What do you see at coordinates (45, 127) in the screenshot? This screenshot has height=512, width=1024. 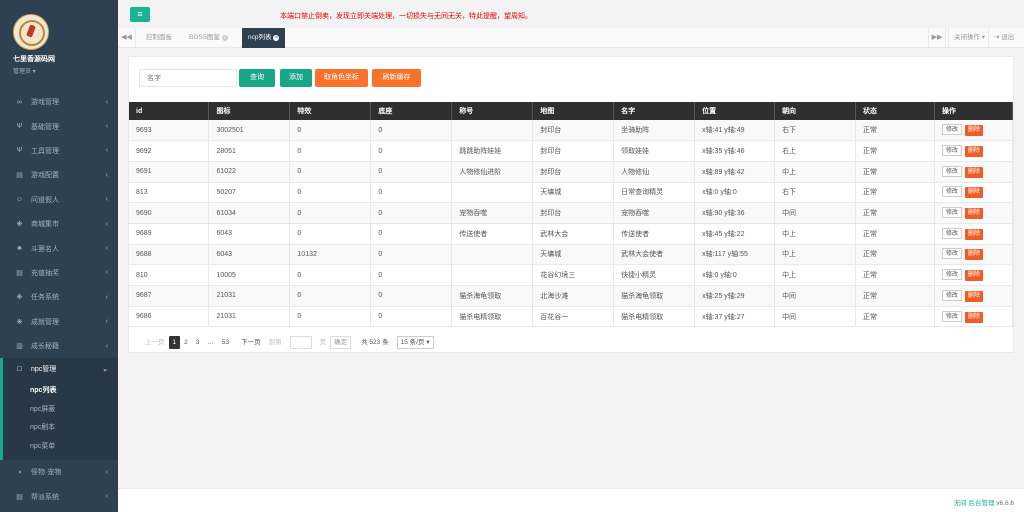 I see `sidebar-item-label: 基础管理` at bounding box center [45, 127].